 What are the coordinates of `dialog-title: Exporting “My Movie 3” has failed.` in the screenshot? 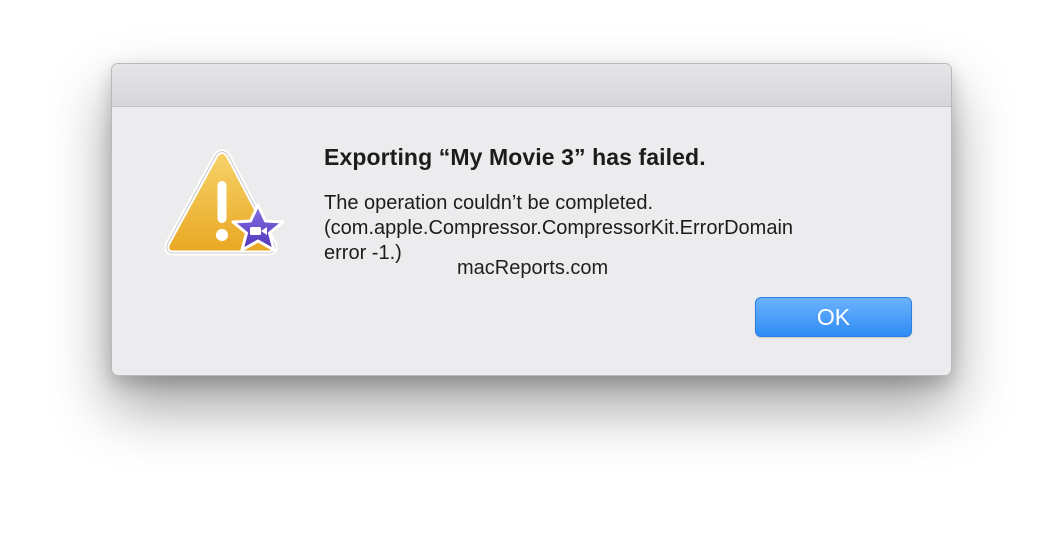 It's located at (515, 157).